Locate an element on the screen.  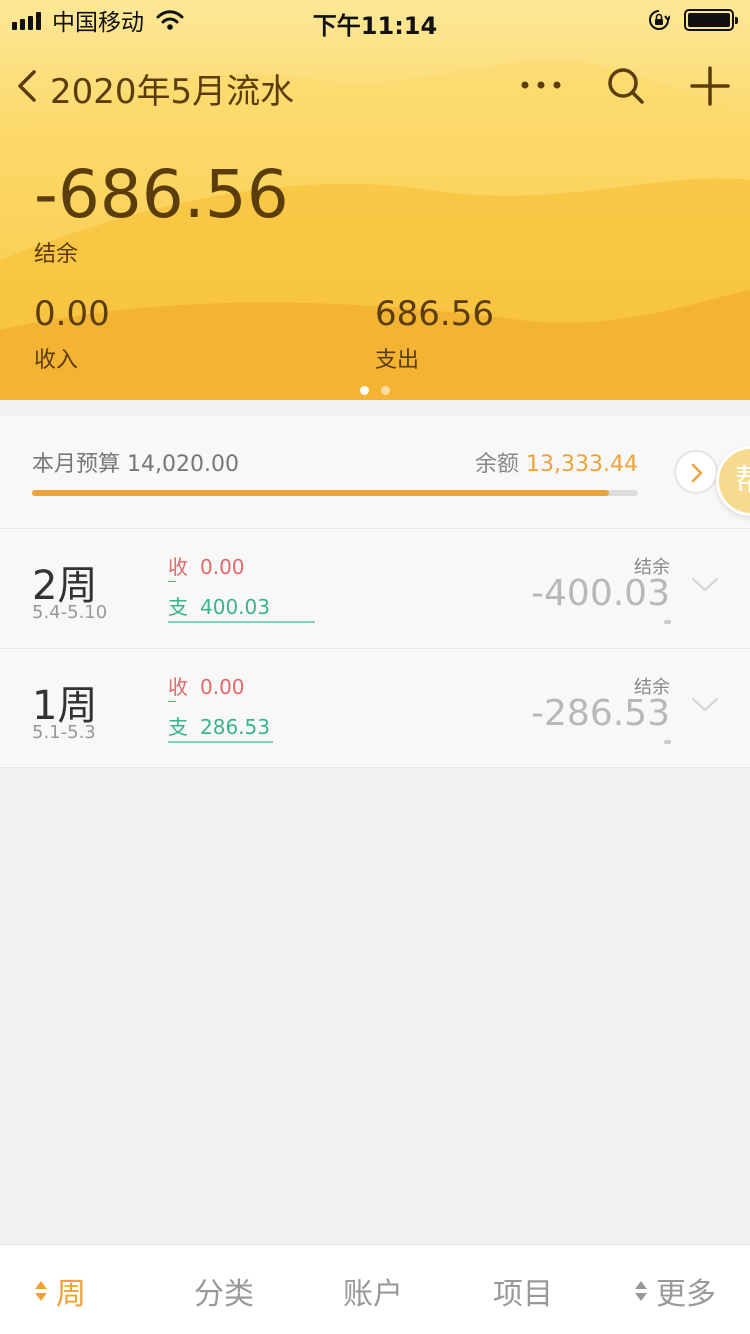
remaining-label: 余额 is located at coordinates (497, 464).